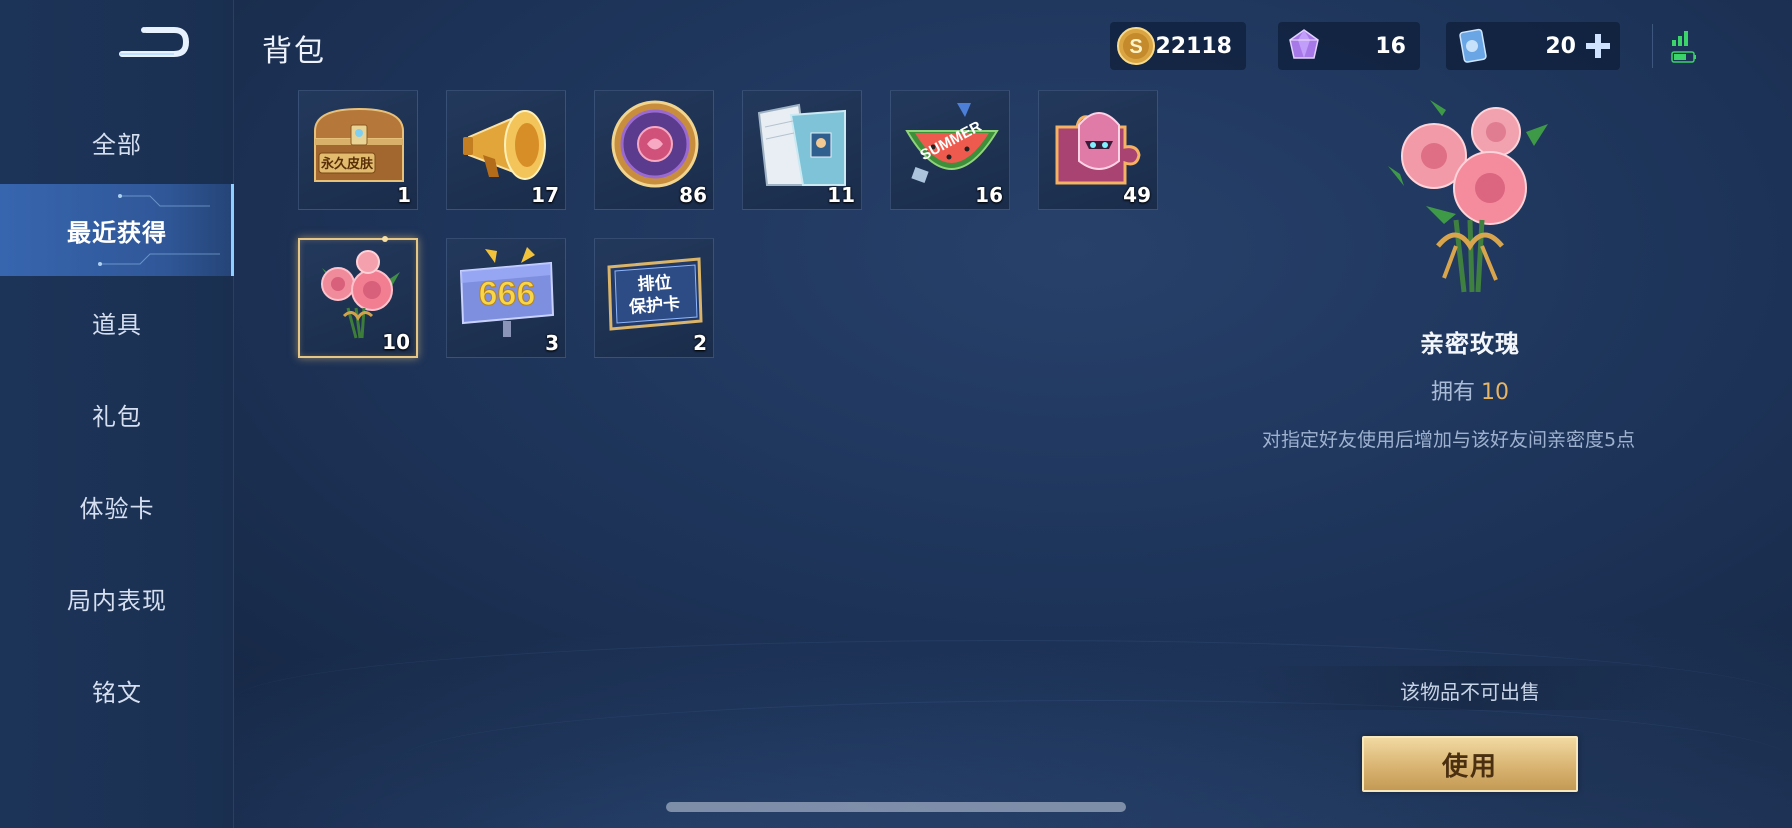  I want to click on gem-balance: 16, so click(1349, 46).